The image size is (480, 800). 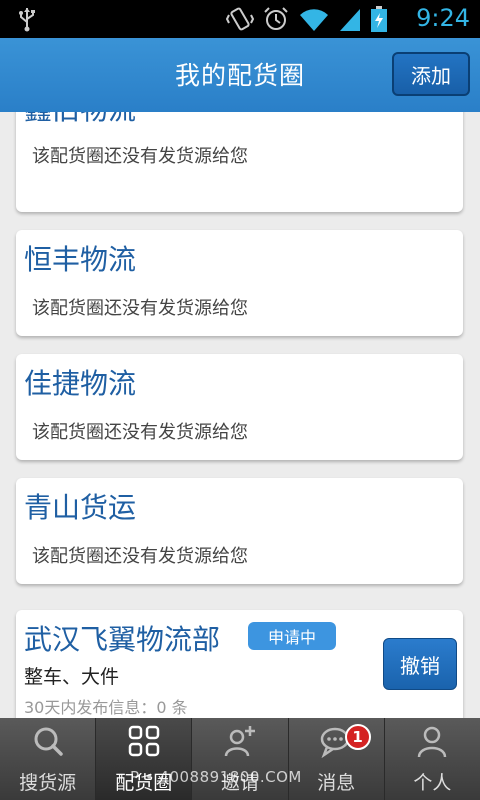 I want to click on card-title: 鑫旧物流, so click(x=80, y=120).